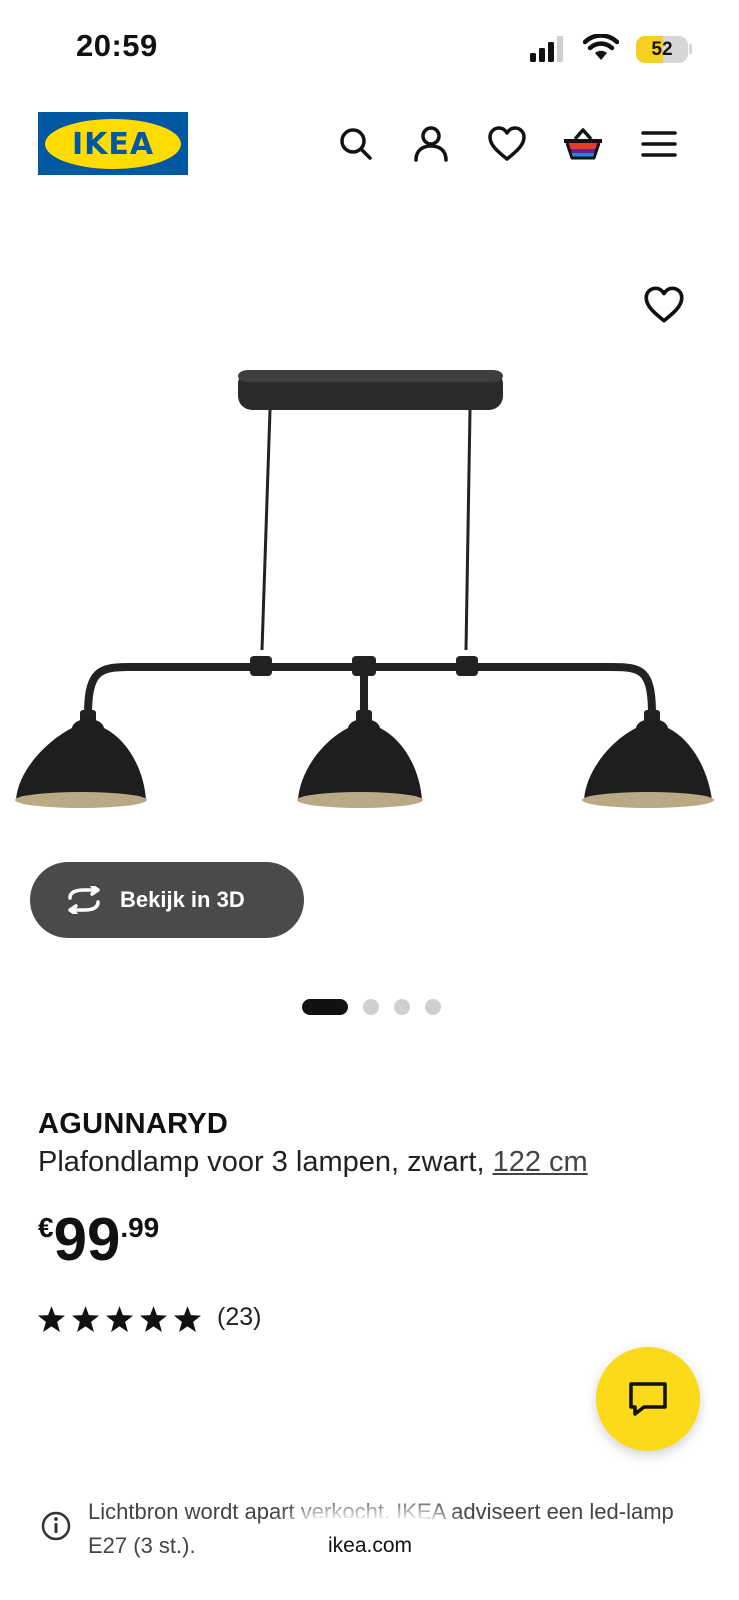  I want to click on product-price: €99.99, so click(98, 1240).